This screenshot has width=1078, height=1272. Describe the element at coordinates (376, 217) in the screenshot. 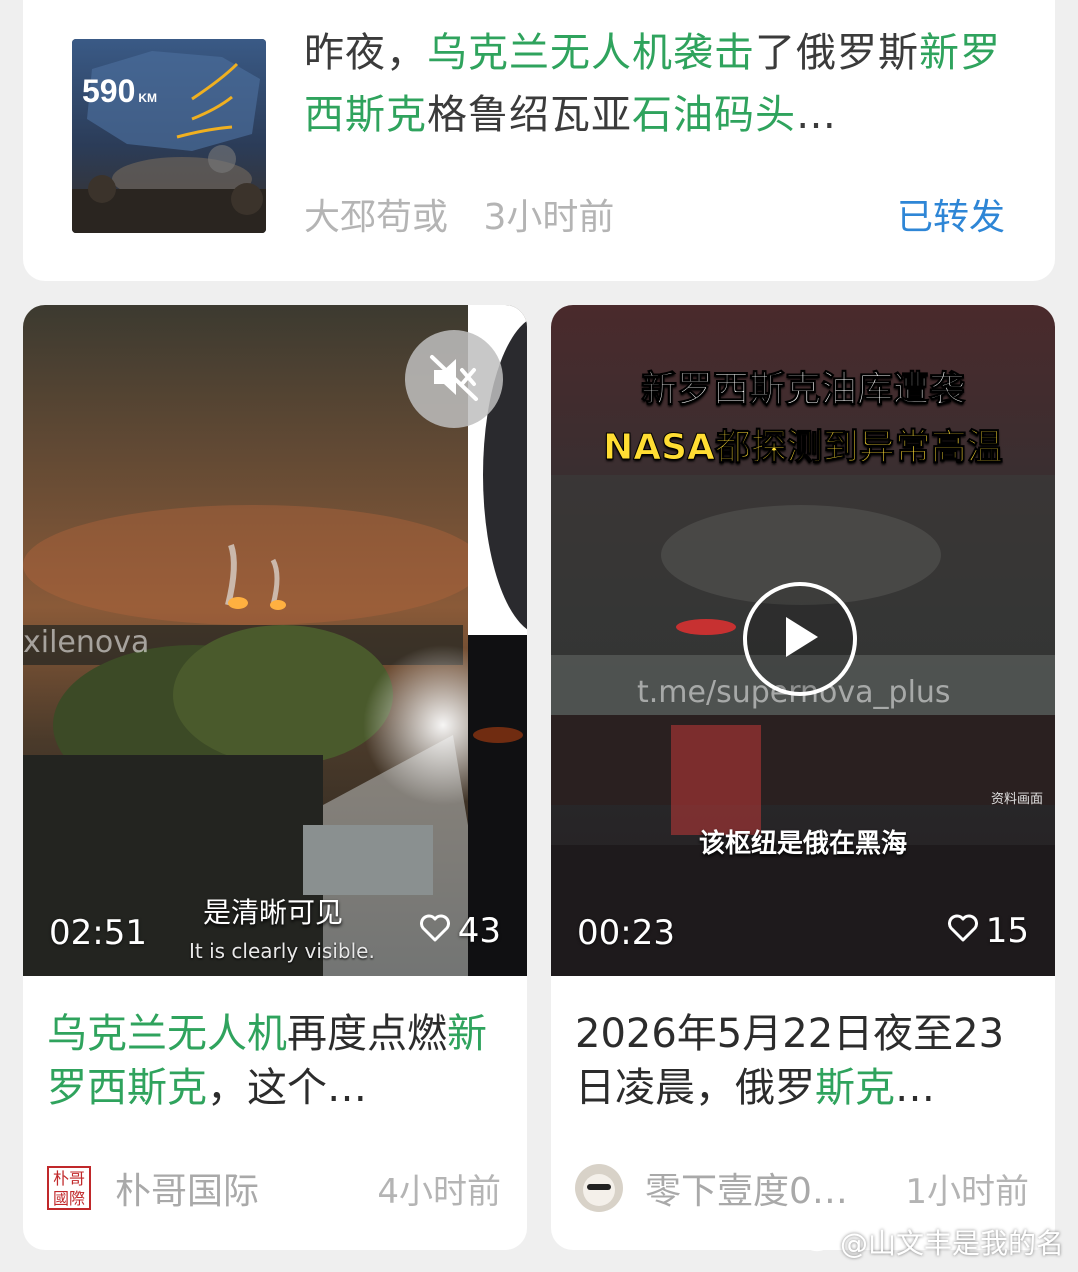

I see `post-author: 大邳苟或` at that location.